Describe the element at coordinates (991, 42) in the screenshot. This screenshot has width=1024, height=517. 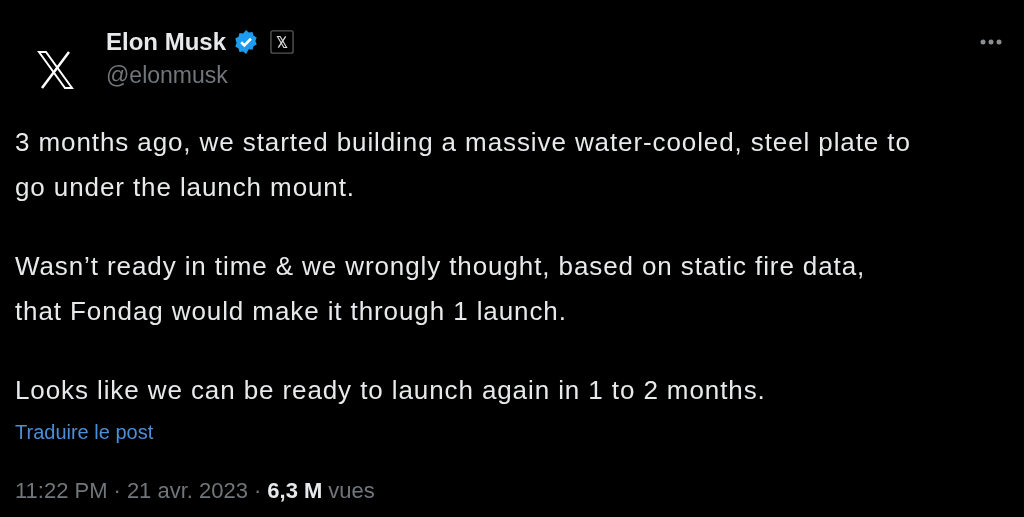
I see `more-options-icon` at that location.